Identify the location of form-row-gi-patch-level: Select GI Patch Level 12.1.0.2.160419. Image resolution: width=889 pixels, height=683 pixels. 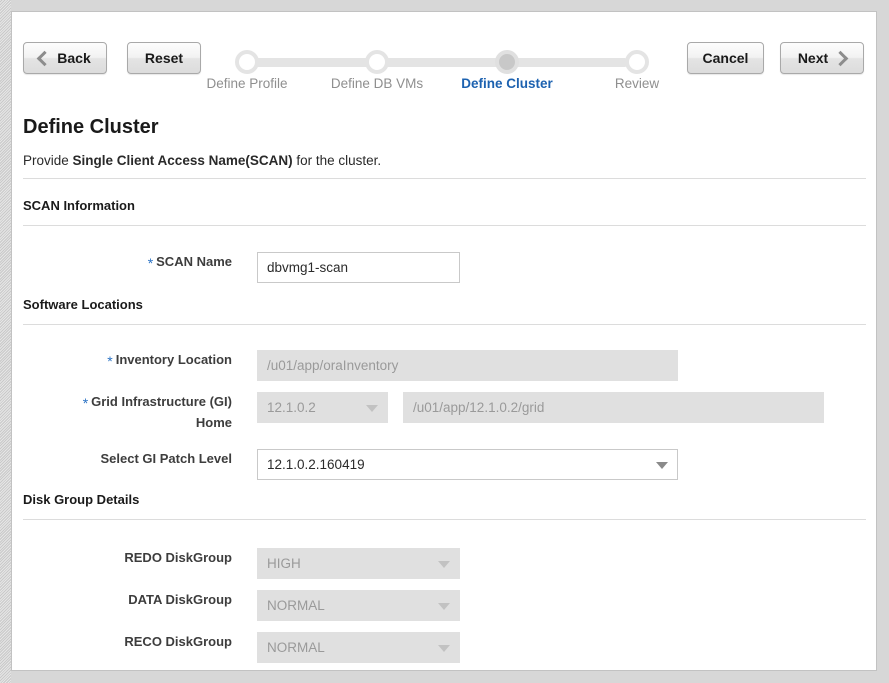
(444, 465).